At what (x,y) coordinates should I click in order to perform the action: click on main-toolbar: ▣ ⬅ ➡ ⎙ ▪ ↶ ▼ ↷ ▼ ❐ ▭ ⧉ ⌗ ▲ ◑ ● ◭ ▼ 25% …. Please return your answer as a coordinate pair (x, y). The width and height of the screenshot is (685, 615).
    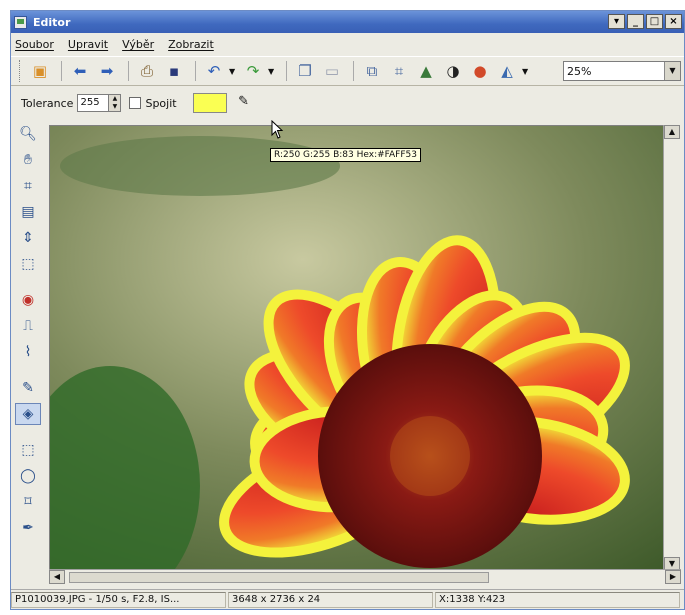
    Looking at the image, I should click on (347, 71).